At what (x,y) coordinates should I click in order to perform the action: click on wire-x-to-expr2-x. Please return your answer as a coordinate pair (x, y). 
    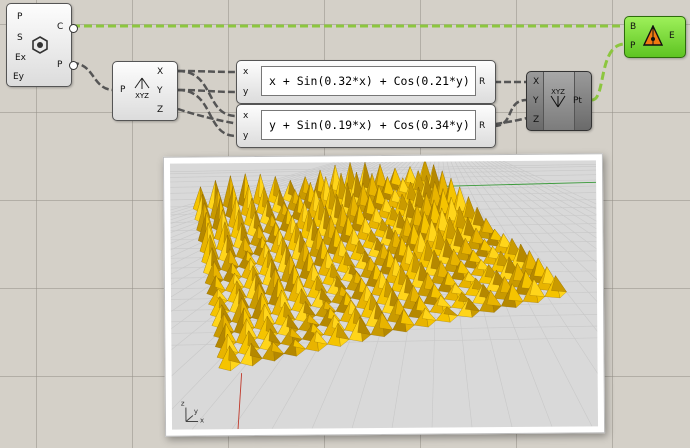
    Looking at the image, I should click on (207, 93).